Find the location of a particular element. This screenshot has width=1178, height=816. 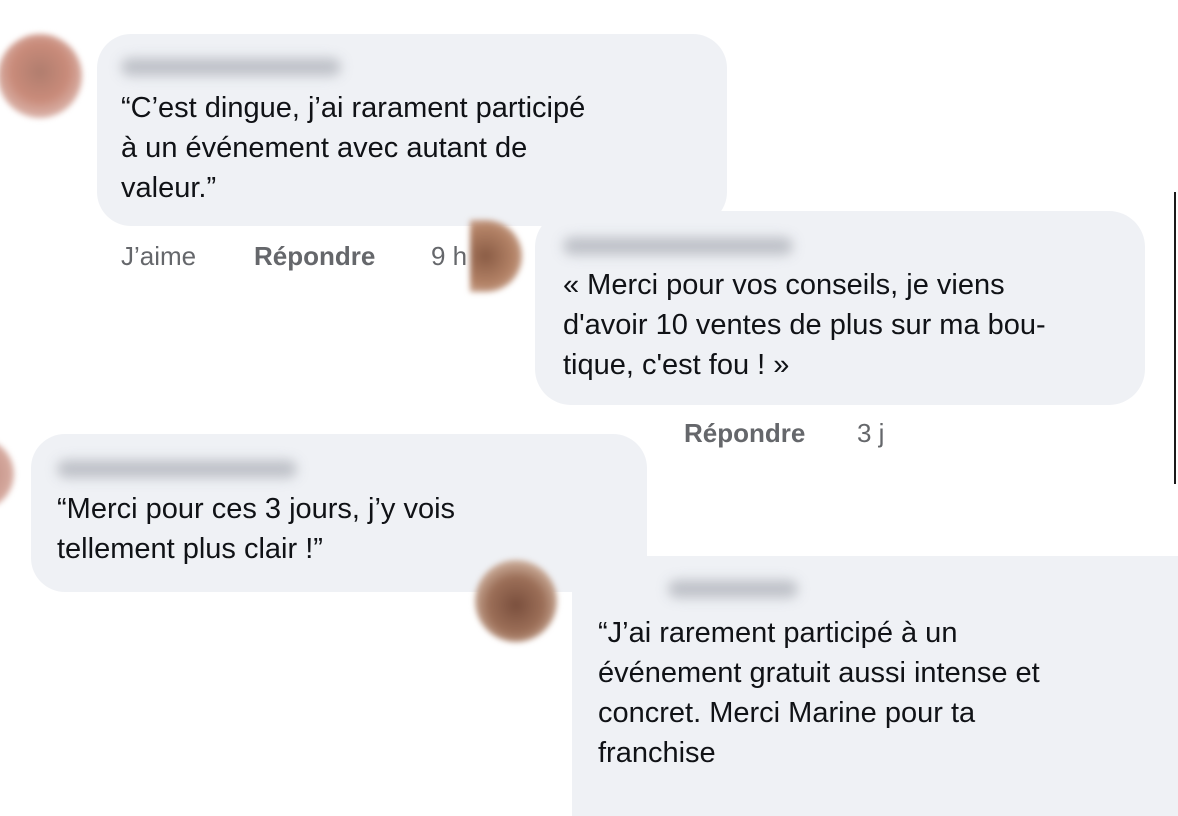

divider is located at coordinates (1175, 338).